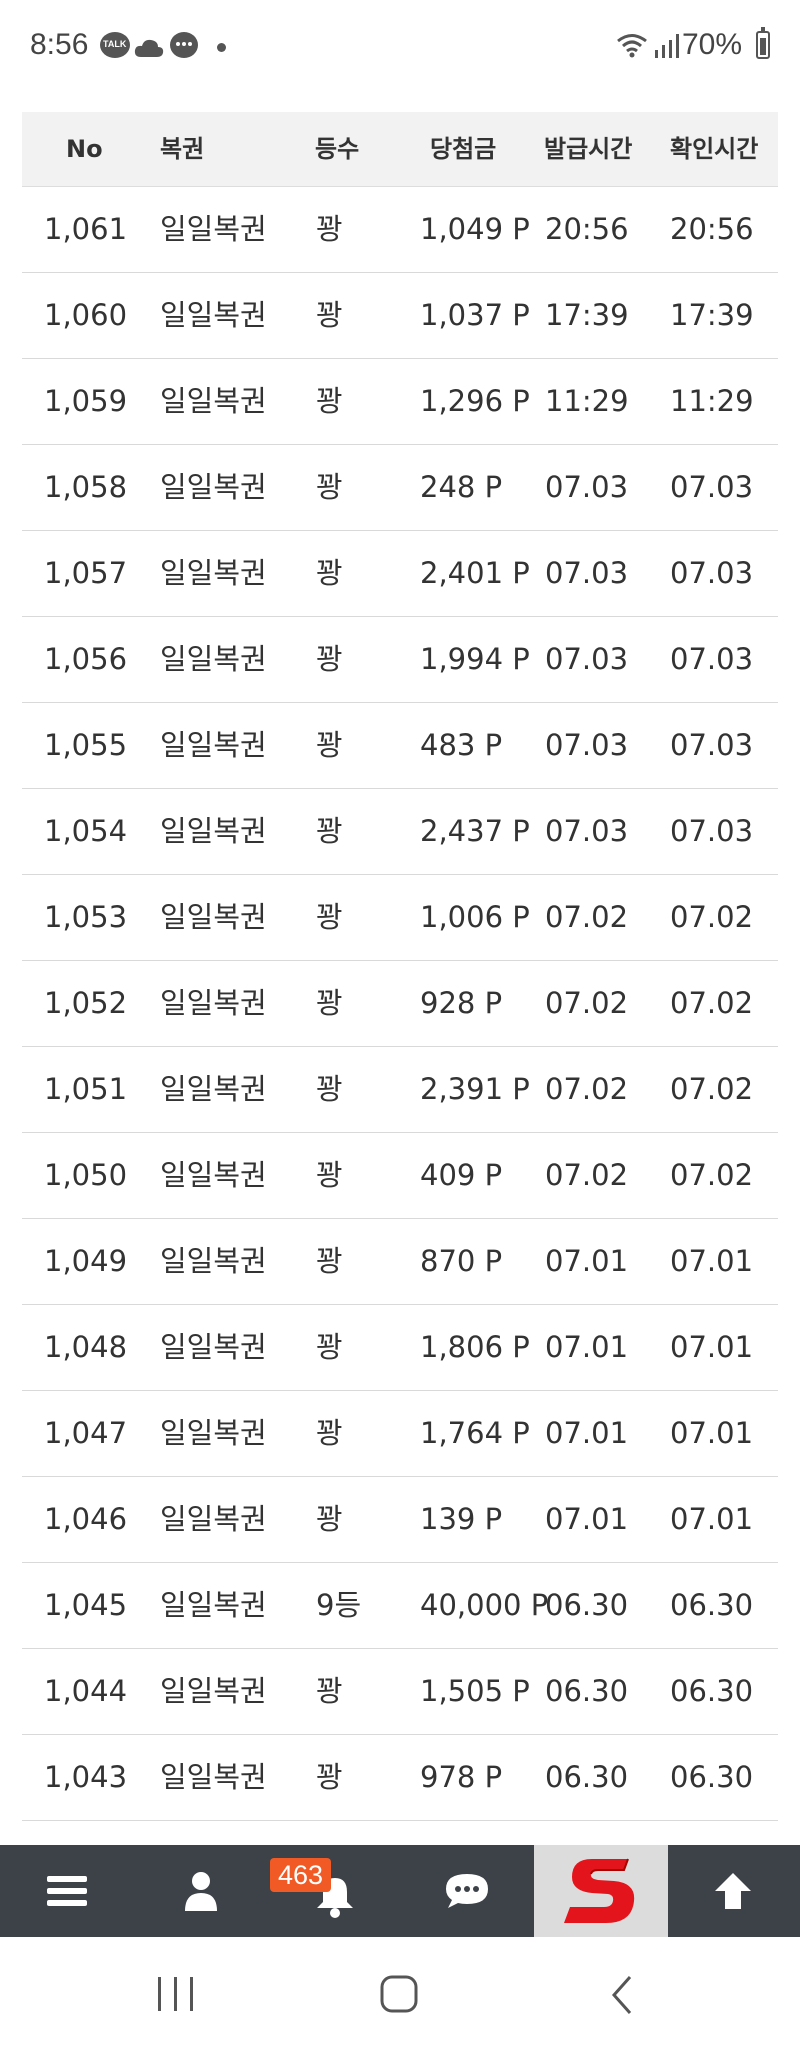 The image size is (800, 2050). I want to click on table-row: 1,043 일일복권 꽝 978 P 06.30 06.30, so click(400, 1778).